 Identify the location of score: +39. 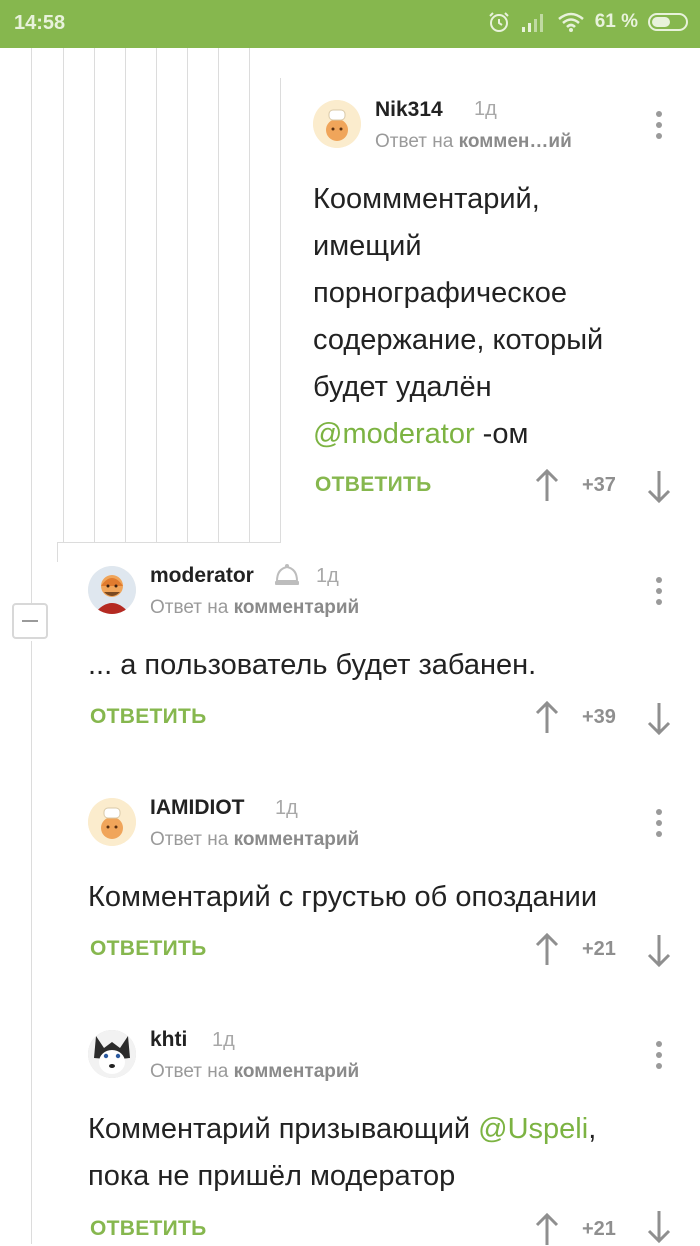
(599, 717).